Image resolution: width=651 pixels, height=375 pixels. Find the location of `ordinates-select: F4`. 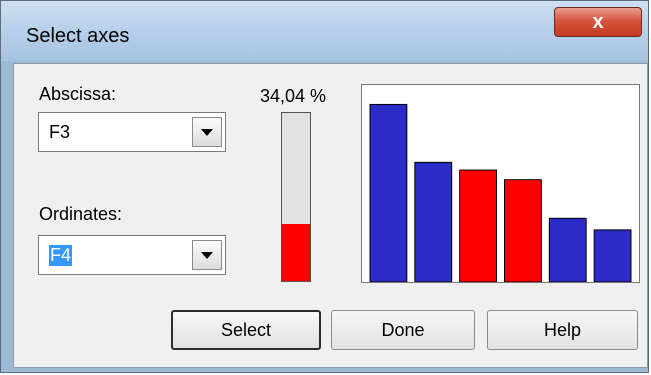

ordinates-select: F4 is located at coordinates (132, 255).